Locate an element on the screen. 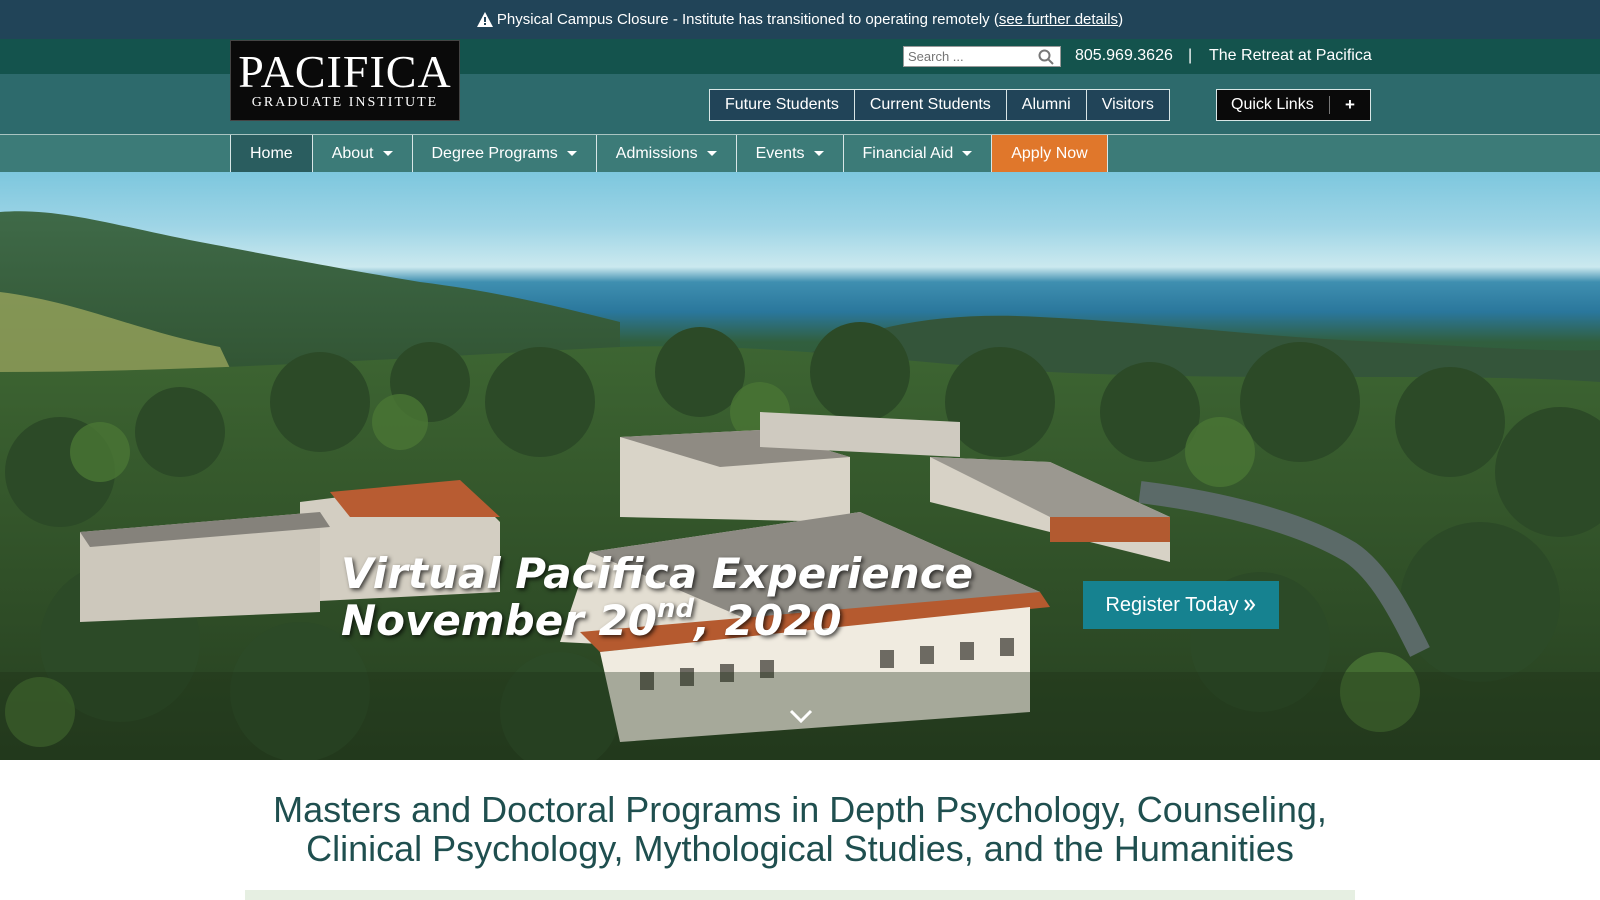 The image size is (1600, 900). nav-about-label: About is located at coordinates (352, 153).